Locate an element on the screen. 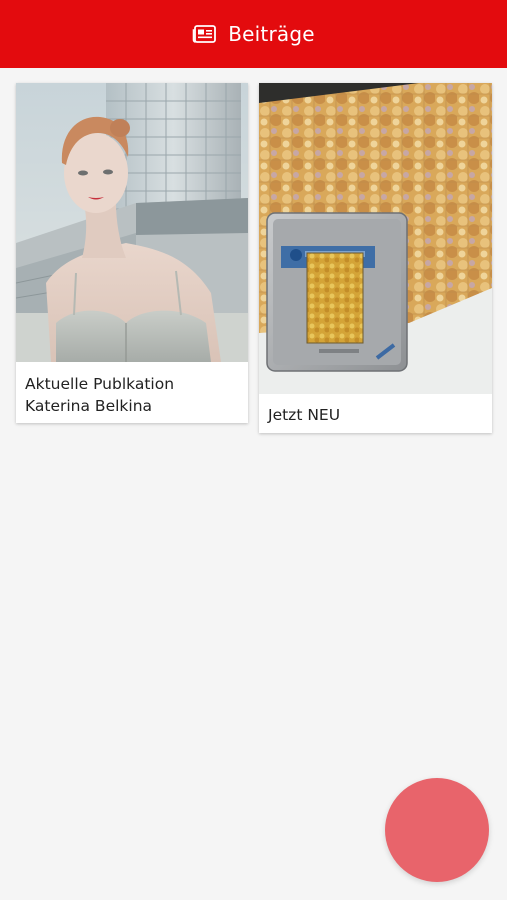 The image size is (507, 900). newspaper-icon is located at coordinates (204, 34).